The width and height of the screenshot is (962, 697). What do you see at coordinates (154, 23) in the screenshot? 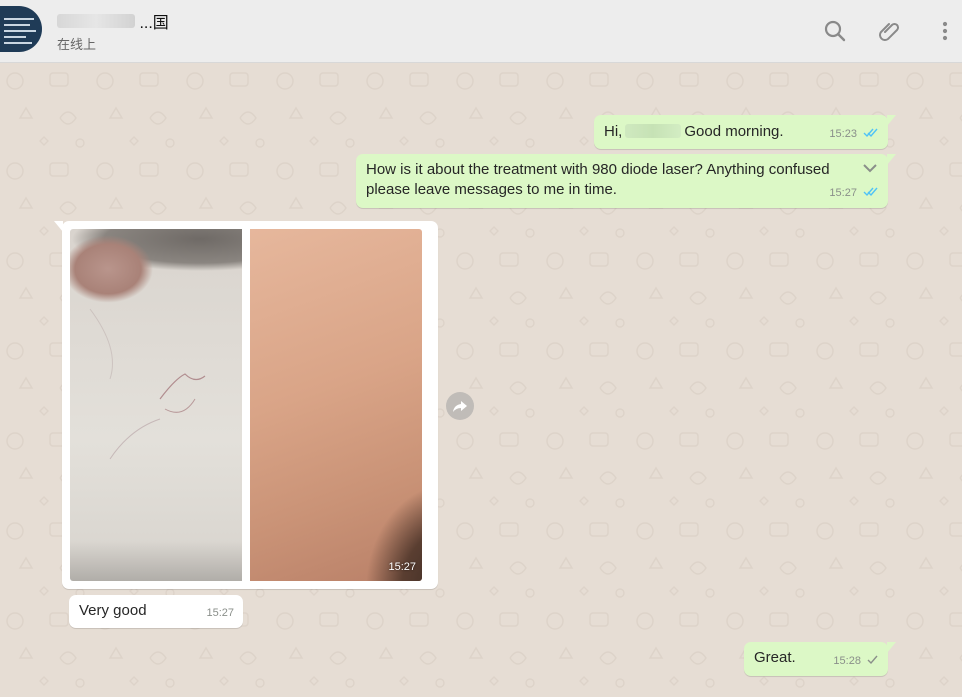
I see `contact-name: ...国` at bounding box center [154, 23].